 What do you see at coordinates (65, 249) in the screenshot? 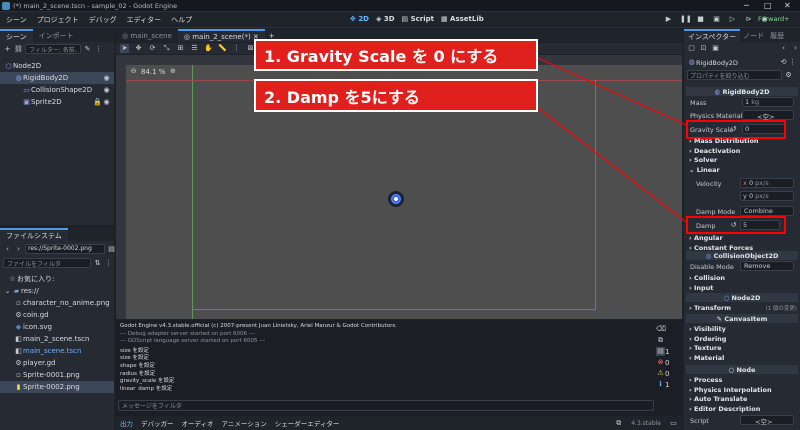
I see `path-field: res://Sprite-0002.png` at bounding box center [65, 249].